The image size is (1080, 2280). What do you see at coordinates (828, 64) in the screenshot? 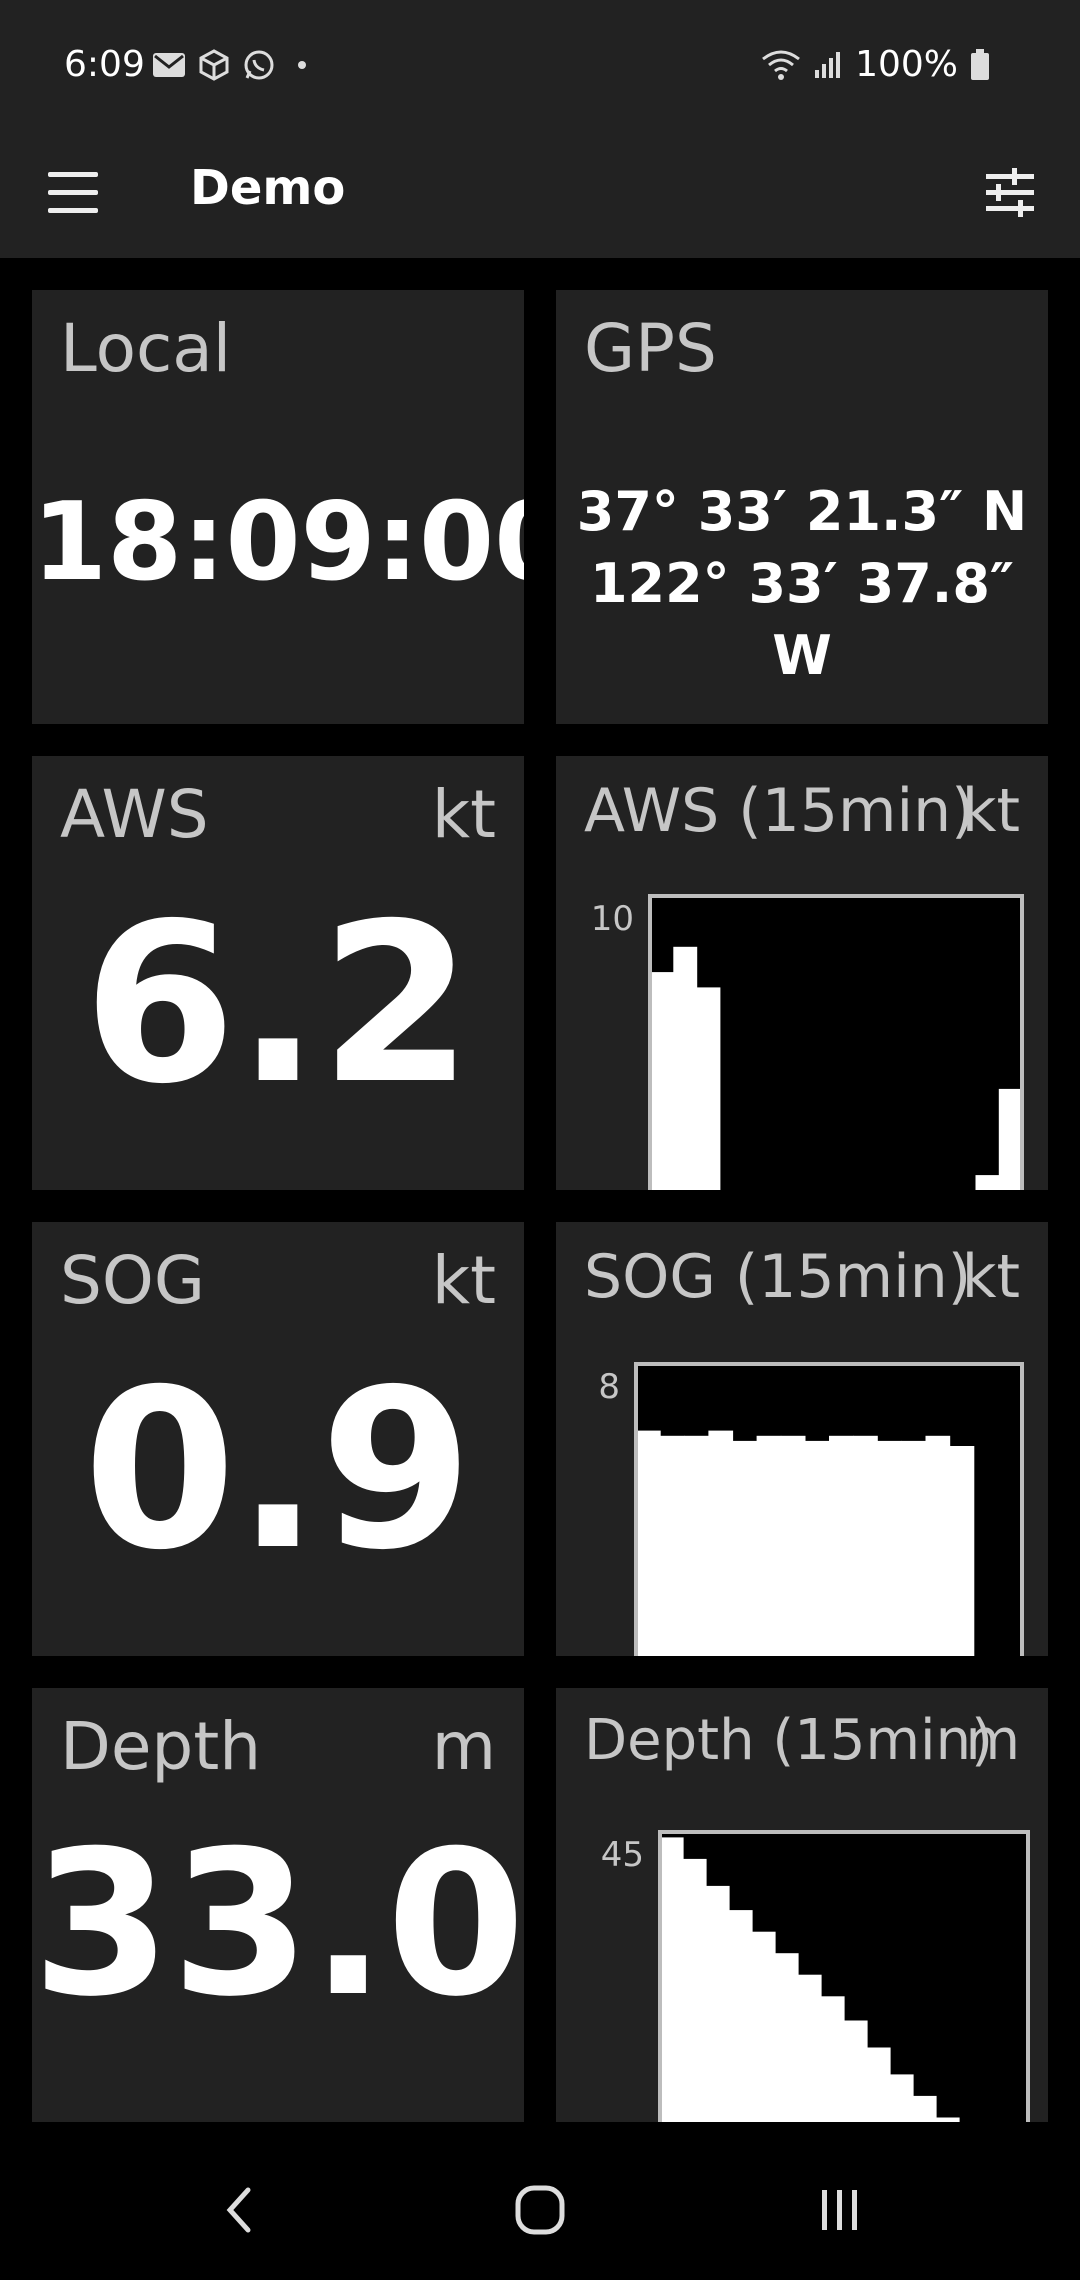
I see `signal-icon` at bounding box center [828, 64].